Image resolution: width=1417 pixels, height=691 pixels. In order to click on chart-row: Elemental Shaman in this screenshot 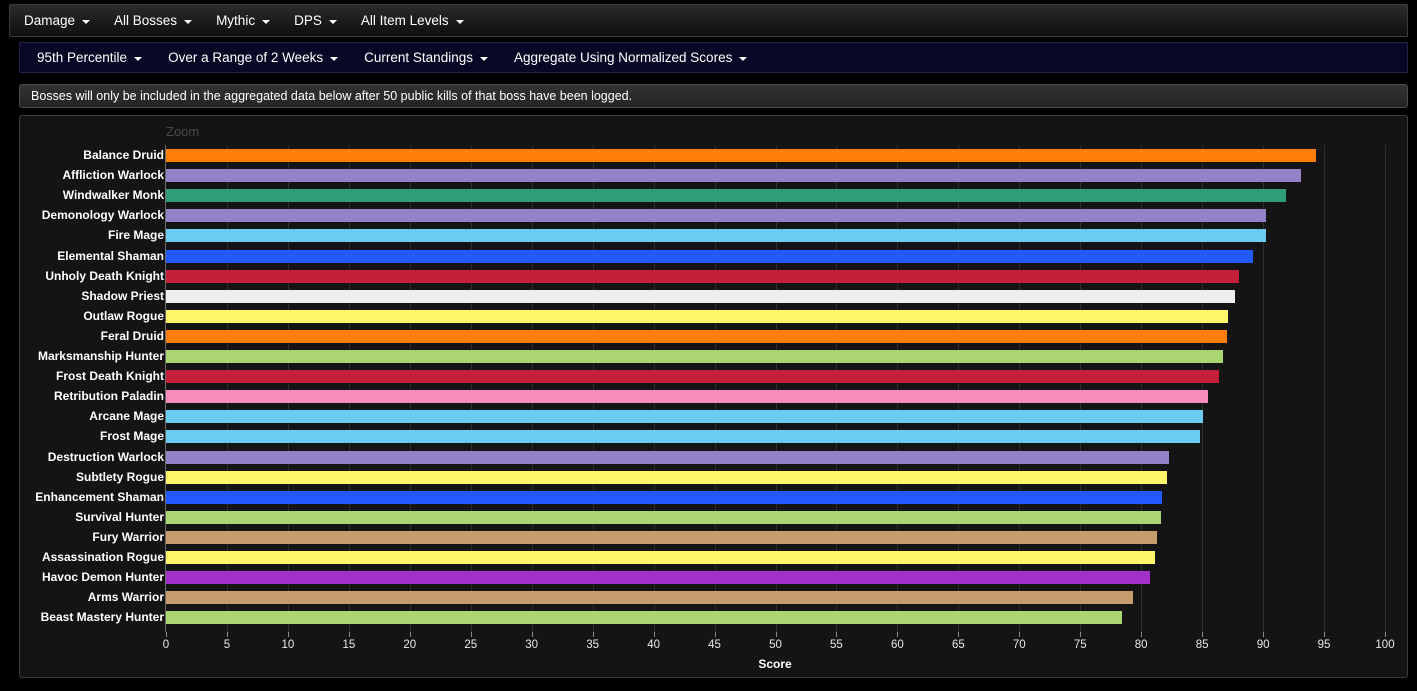, I will do `click(713, 257)`.